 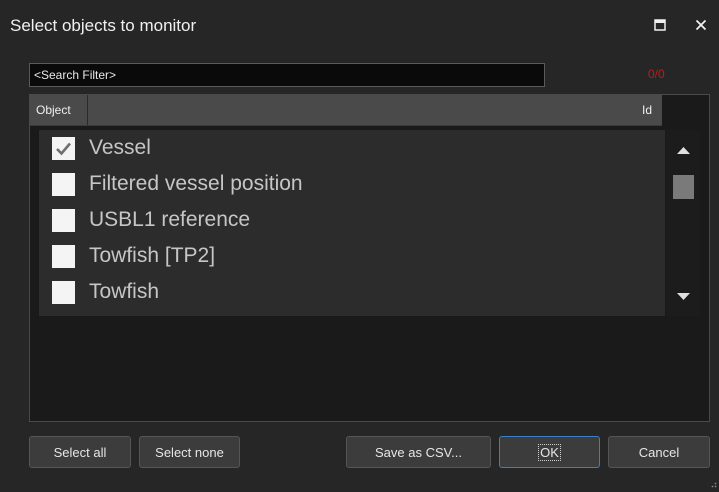 What do you see at coordinates (103, 25) in the screenshot?
I see `window-title: Select objects to monitor` at bounding box center [103, 25].